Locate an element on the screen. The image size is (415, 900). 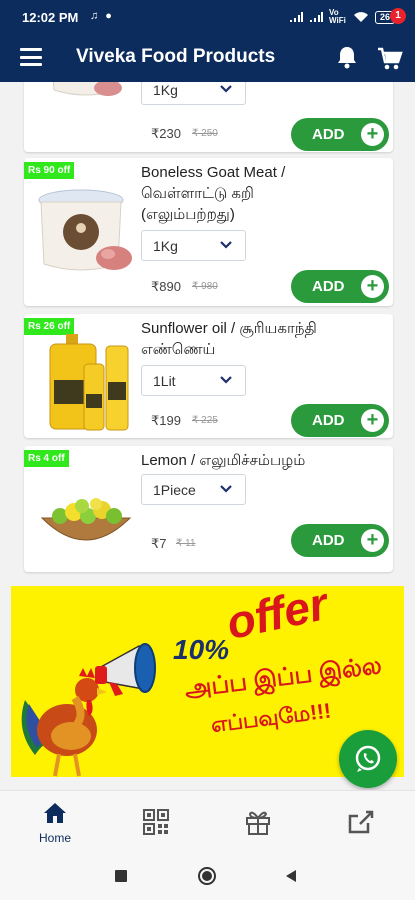
qr-code-icon is located at coordinates (156, 822).